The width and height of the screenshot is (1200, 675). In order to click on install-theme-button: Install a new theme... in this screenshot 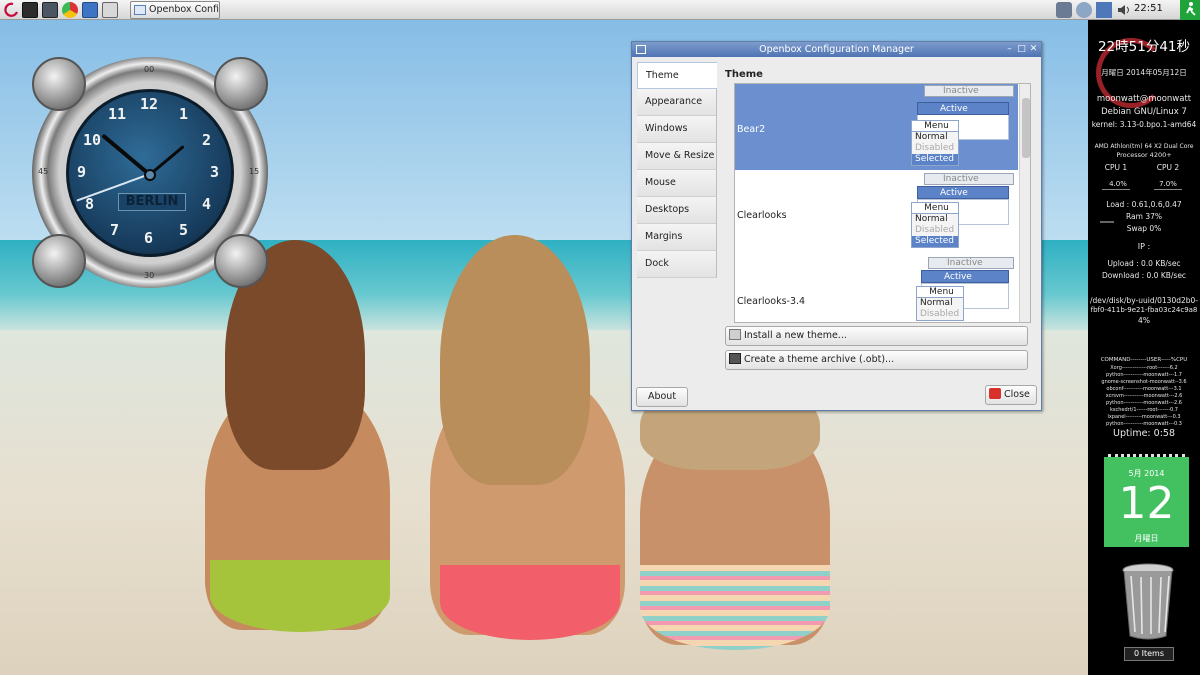, I will do `click(876, 336)`.